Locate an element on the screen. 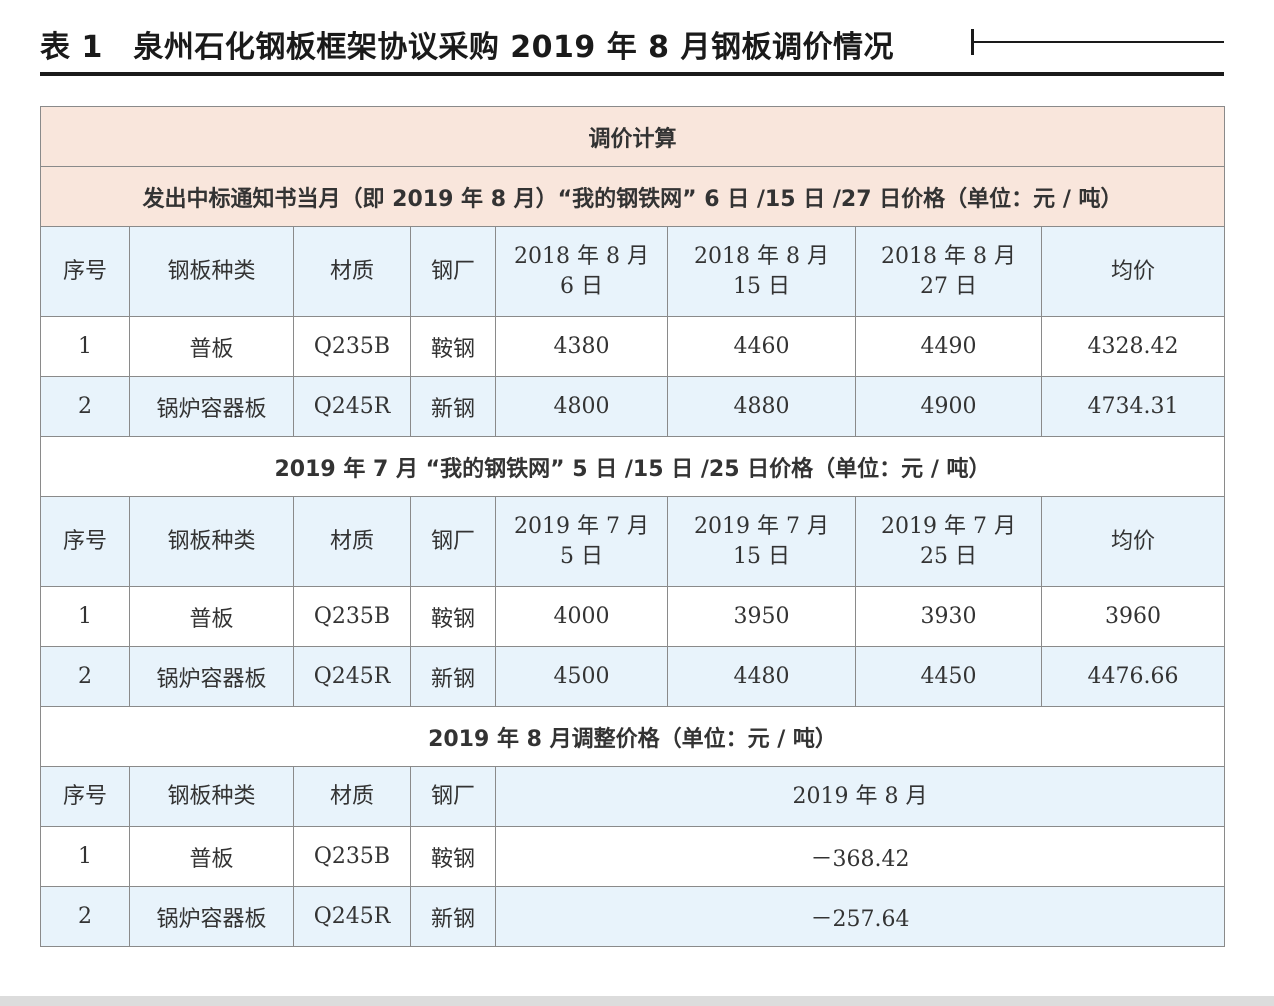  table-row: 2 锅炉容器板 Q245R 新钢 4500 4480 4450 4476.66 is located at coordinates (633, 676).